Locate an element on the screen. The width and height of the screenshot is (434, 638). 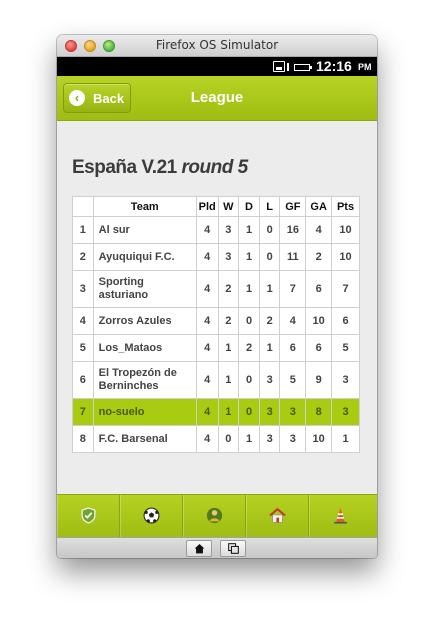
player-icon is located at coordinates (214, 515).